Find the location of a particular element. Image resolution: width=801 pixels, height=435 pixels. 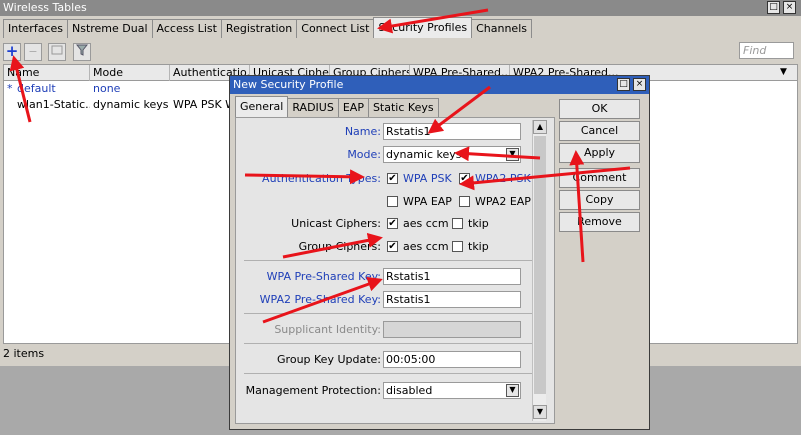

wpa2-eap-label: WPA2 EAP is located at coordinates (503, 201).